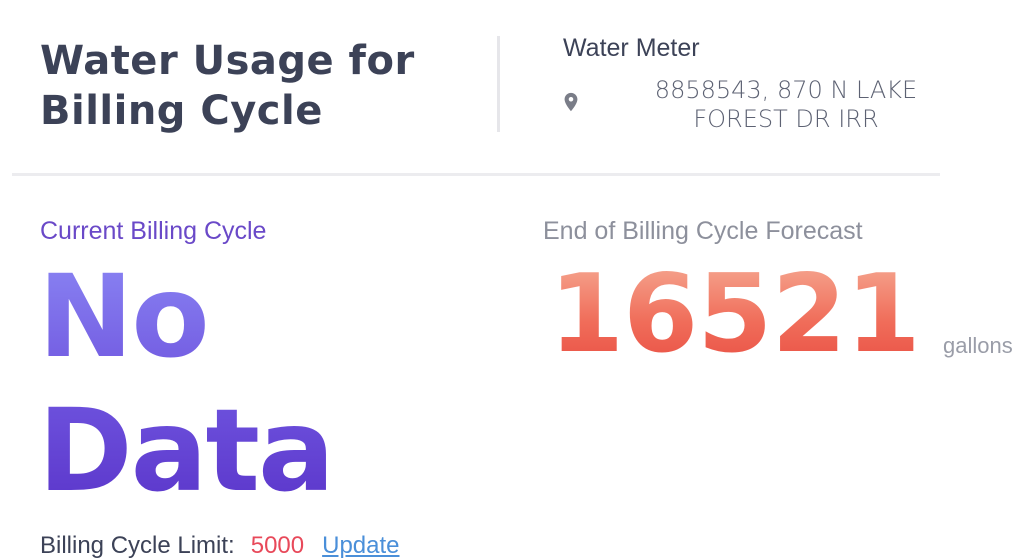 The image size is (1036, 560). What do you see at coordinates (571, 102) in the screenshot?
I see `map-pin-icon` at bounding box center [571, 102].